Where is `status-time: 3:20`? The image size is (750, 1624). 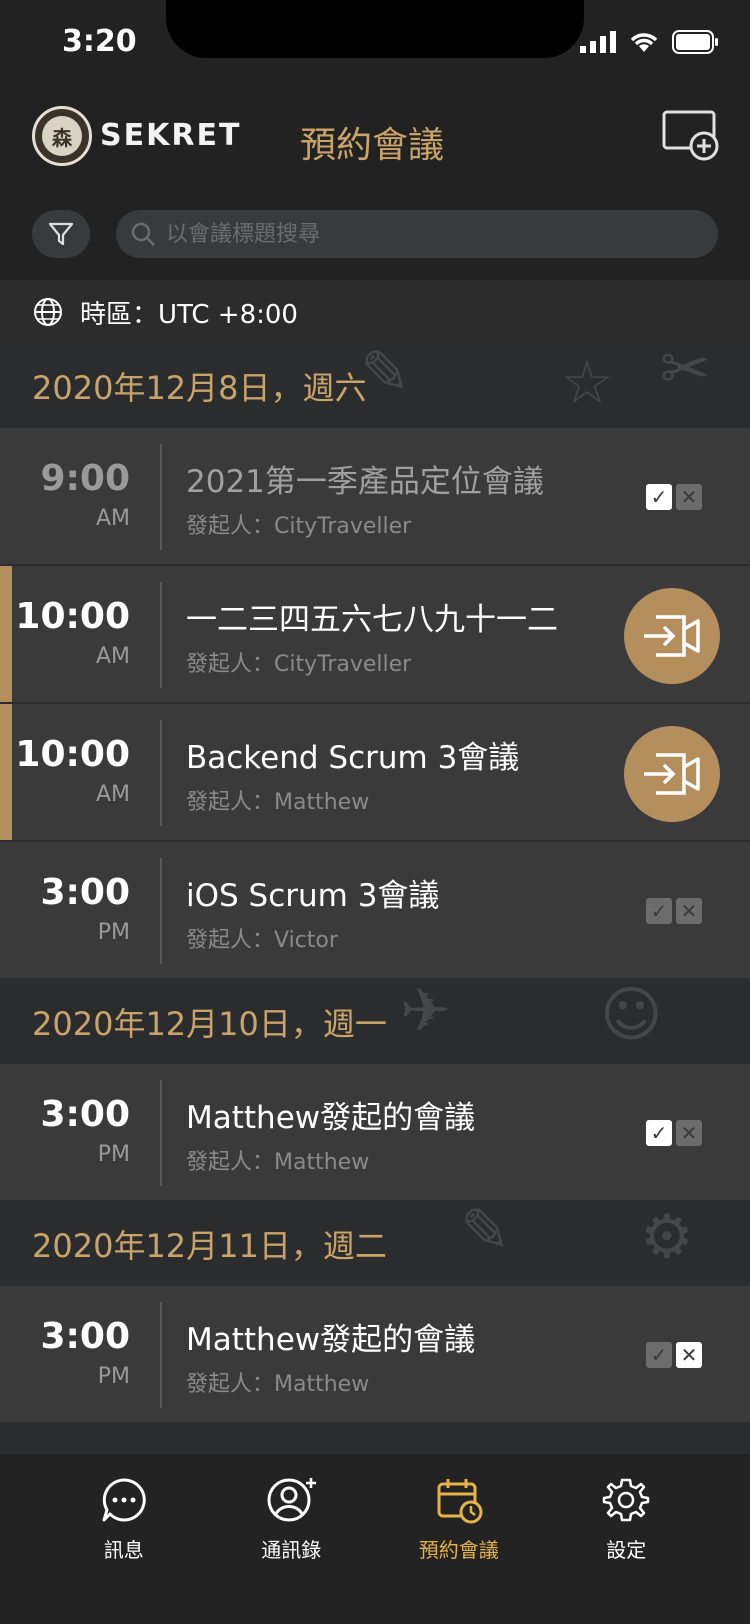 status-time: 3:20 is located at coordinates (99, 41).